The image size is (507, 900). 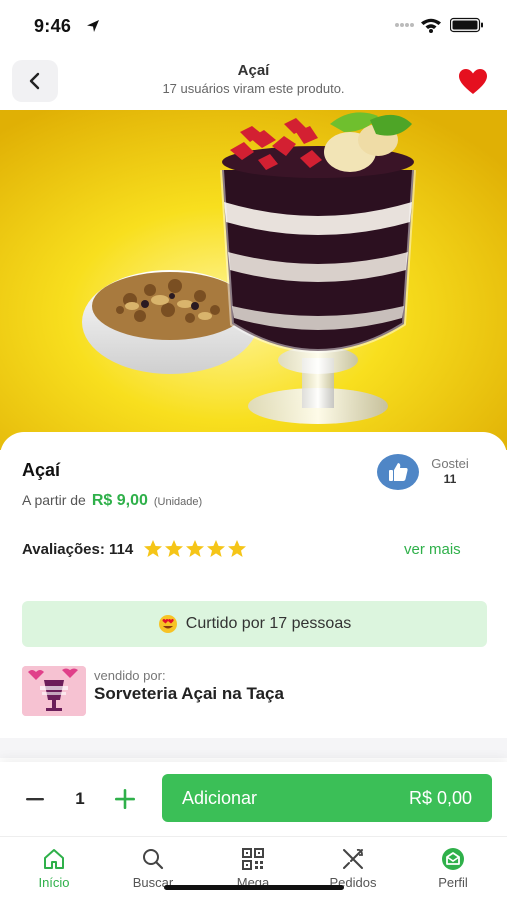 What do you see at coordinates (130, 675) in the screenshot?
I see `seller-by-label: vendido por:` at bounding box center [130, 675].